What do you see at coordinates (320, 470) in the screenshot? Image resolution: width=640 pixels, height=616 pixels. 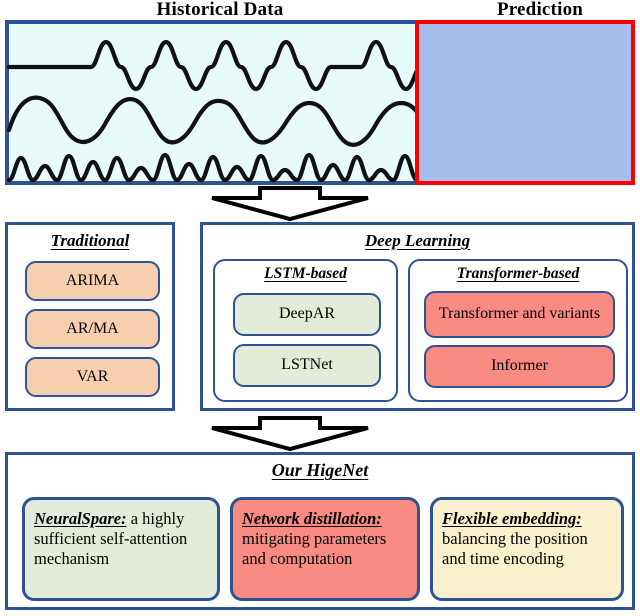 I see `our-higenet-heading: Our HigeNet` at bounding box center [320, 470].